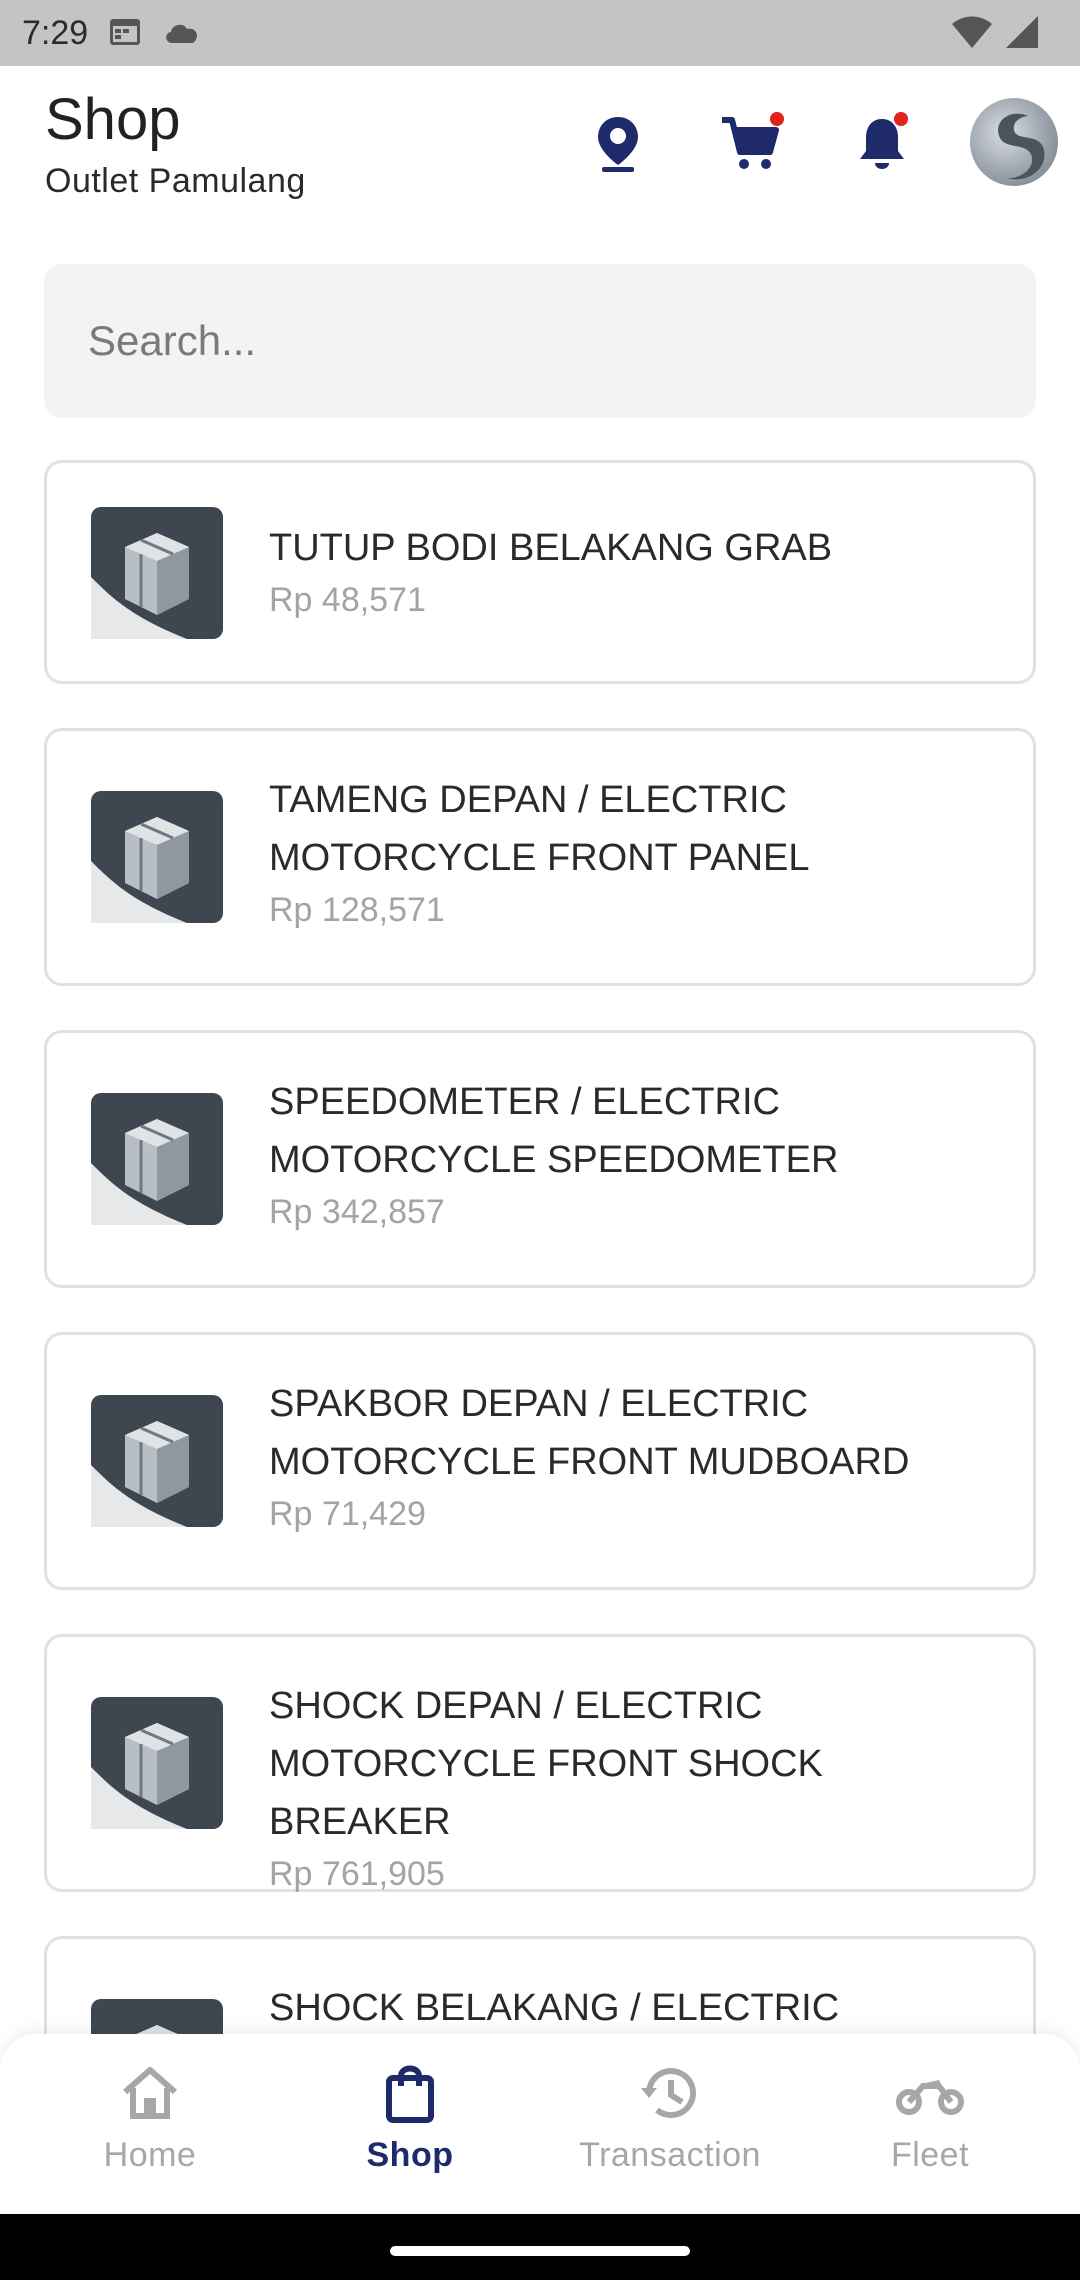  What do you see at coordinates (347, 1514) in the screenshot?
I see `product-price: Rp 71,429` at bounding box center [347, 1514].